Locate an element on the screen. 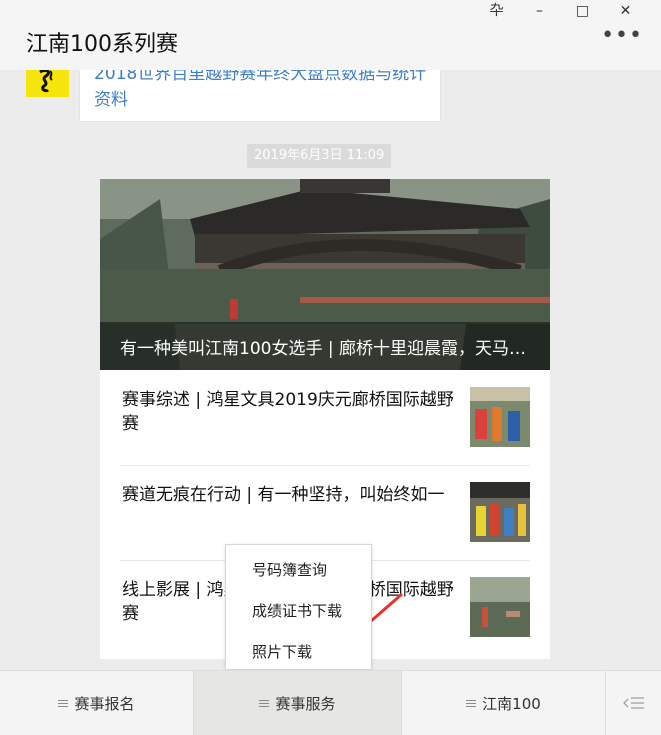  title-bar: 卆 – □ ✕ 江南100系列赛 ••• is located at coordinates (330, 35).